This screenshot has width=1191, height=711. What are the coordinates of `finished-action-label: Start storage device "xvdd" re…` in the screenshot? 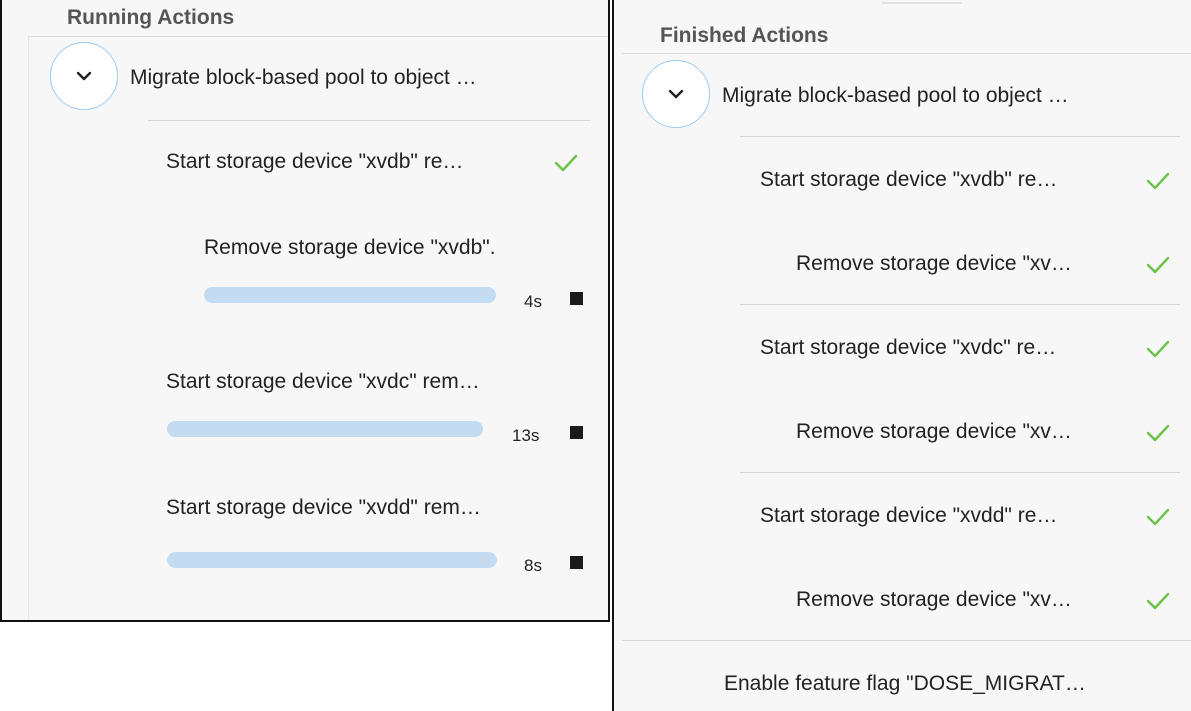 It's located at (909, 515).